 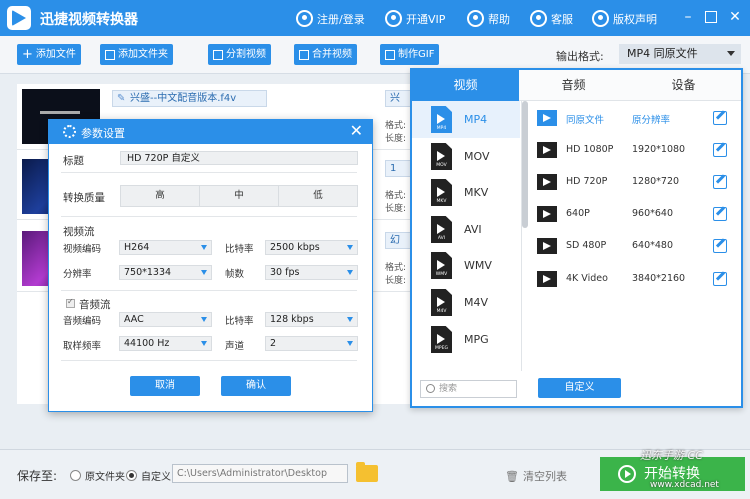 What do you see at coordinates (671, 455) in the screenshot?
I see `watermark: 迅东手游 CC` at bounding box center [671, 455].